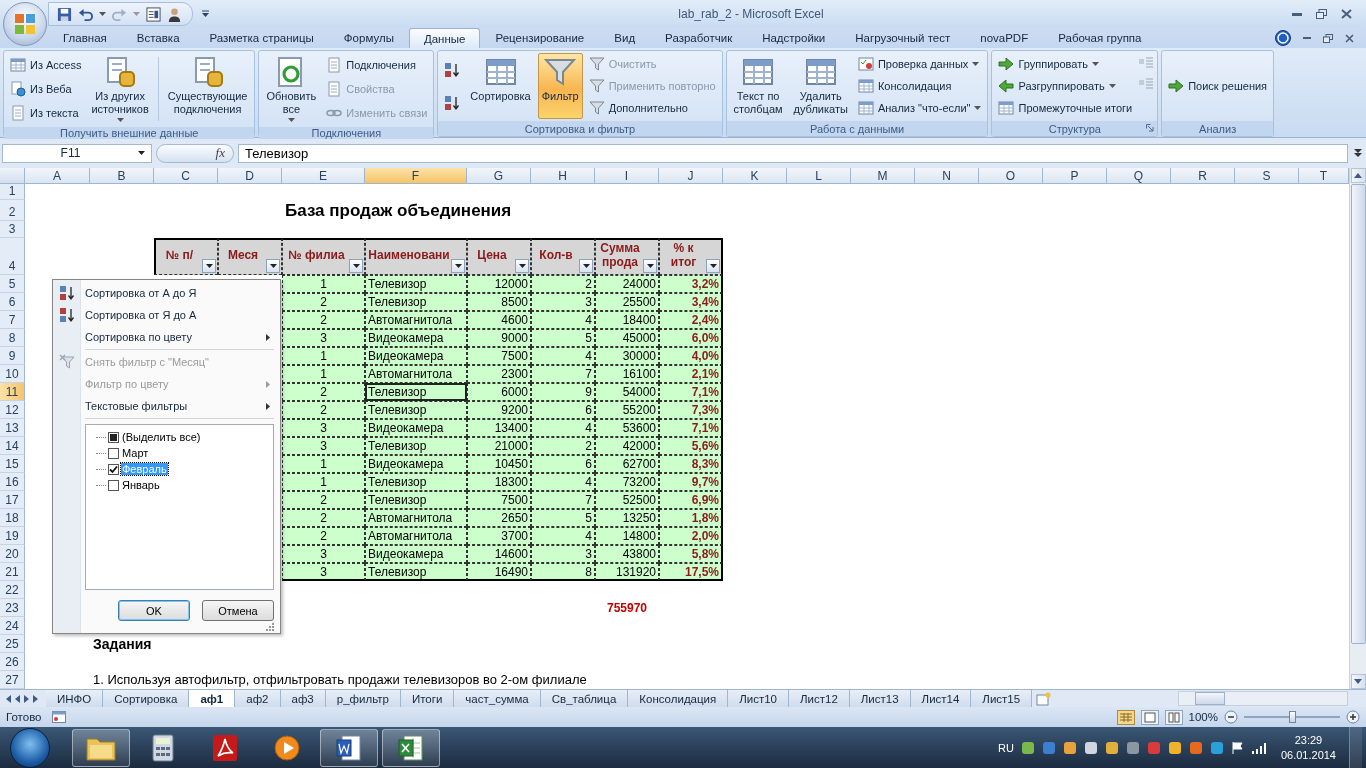 The height and width of the screenshot is (768, 1366). What do you see at coordinates (85, 14) in the screenshot?
I see `undo-icon` at bounding box center [85, 14].